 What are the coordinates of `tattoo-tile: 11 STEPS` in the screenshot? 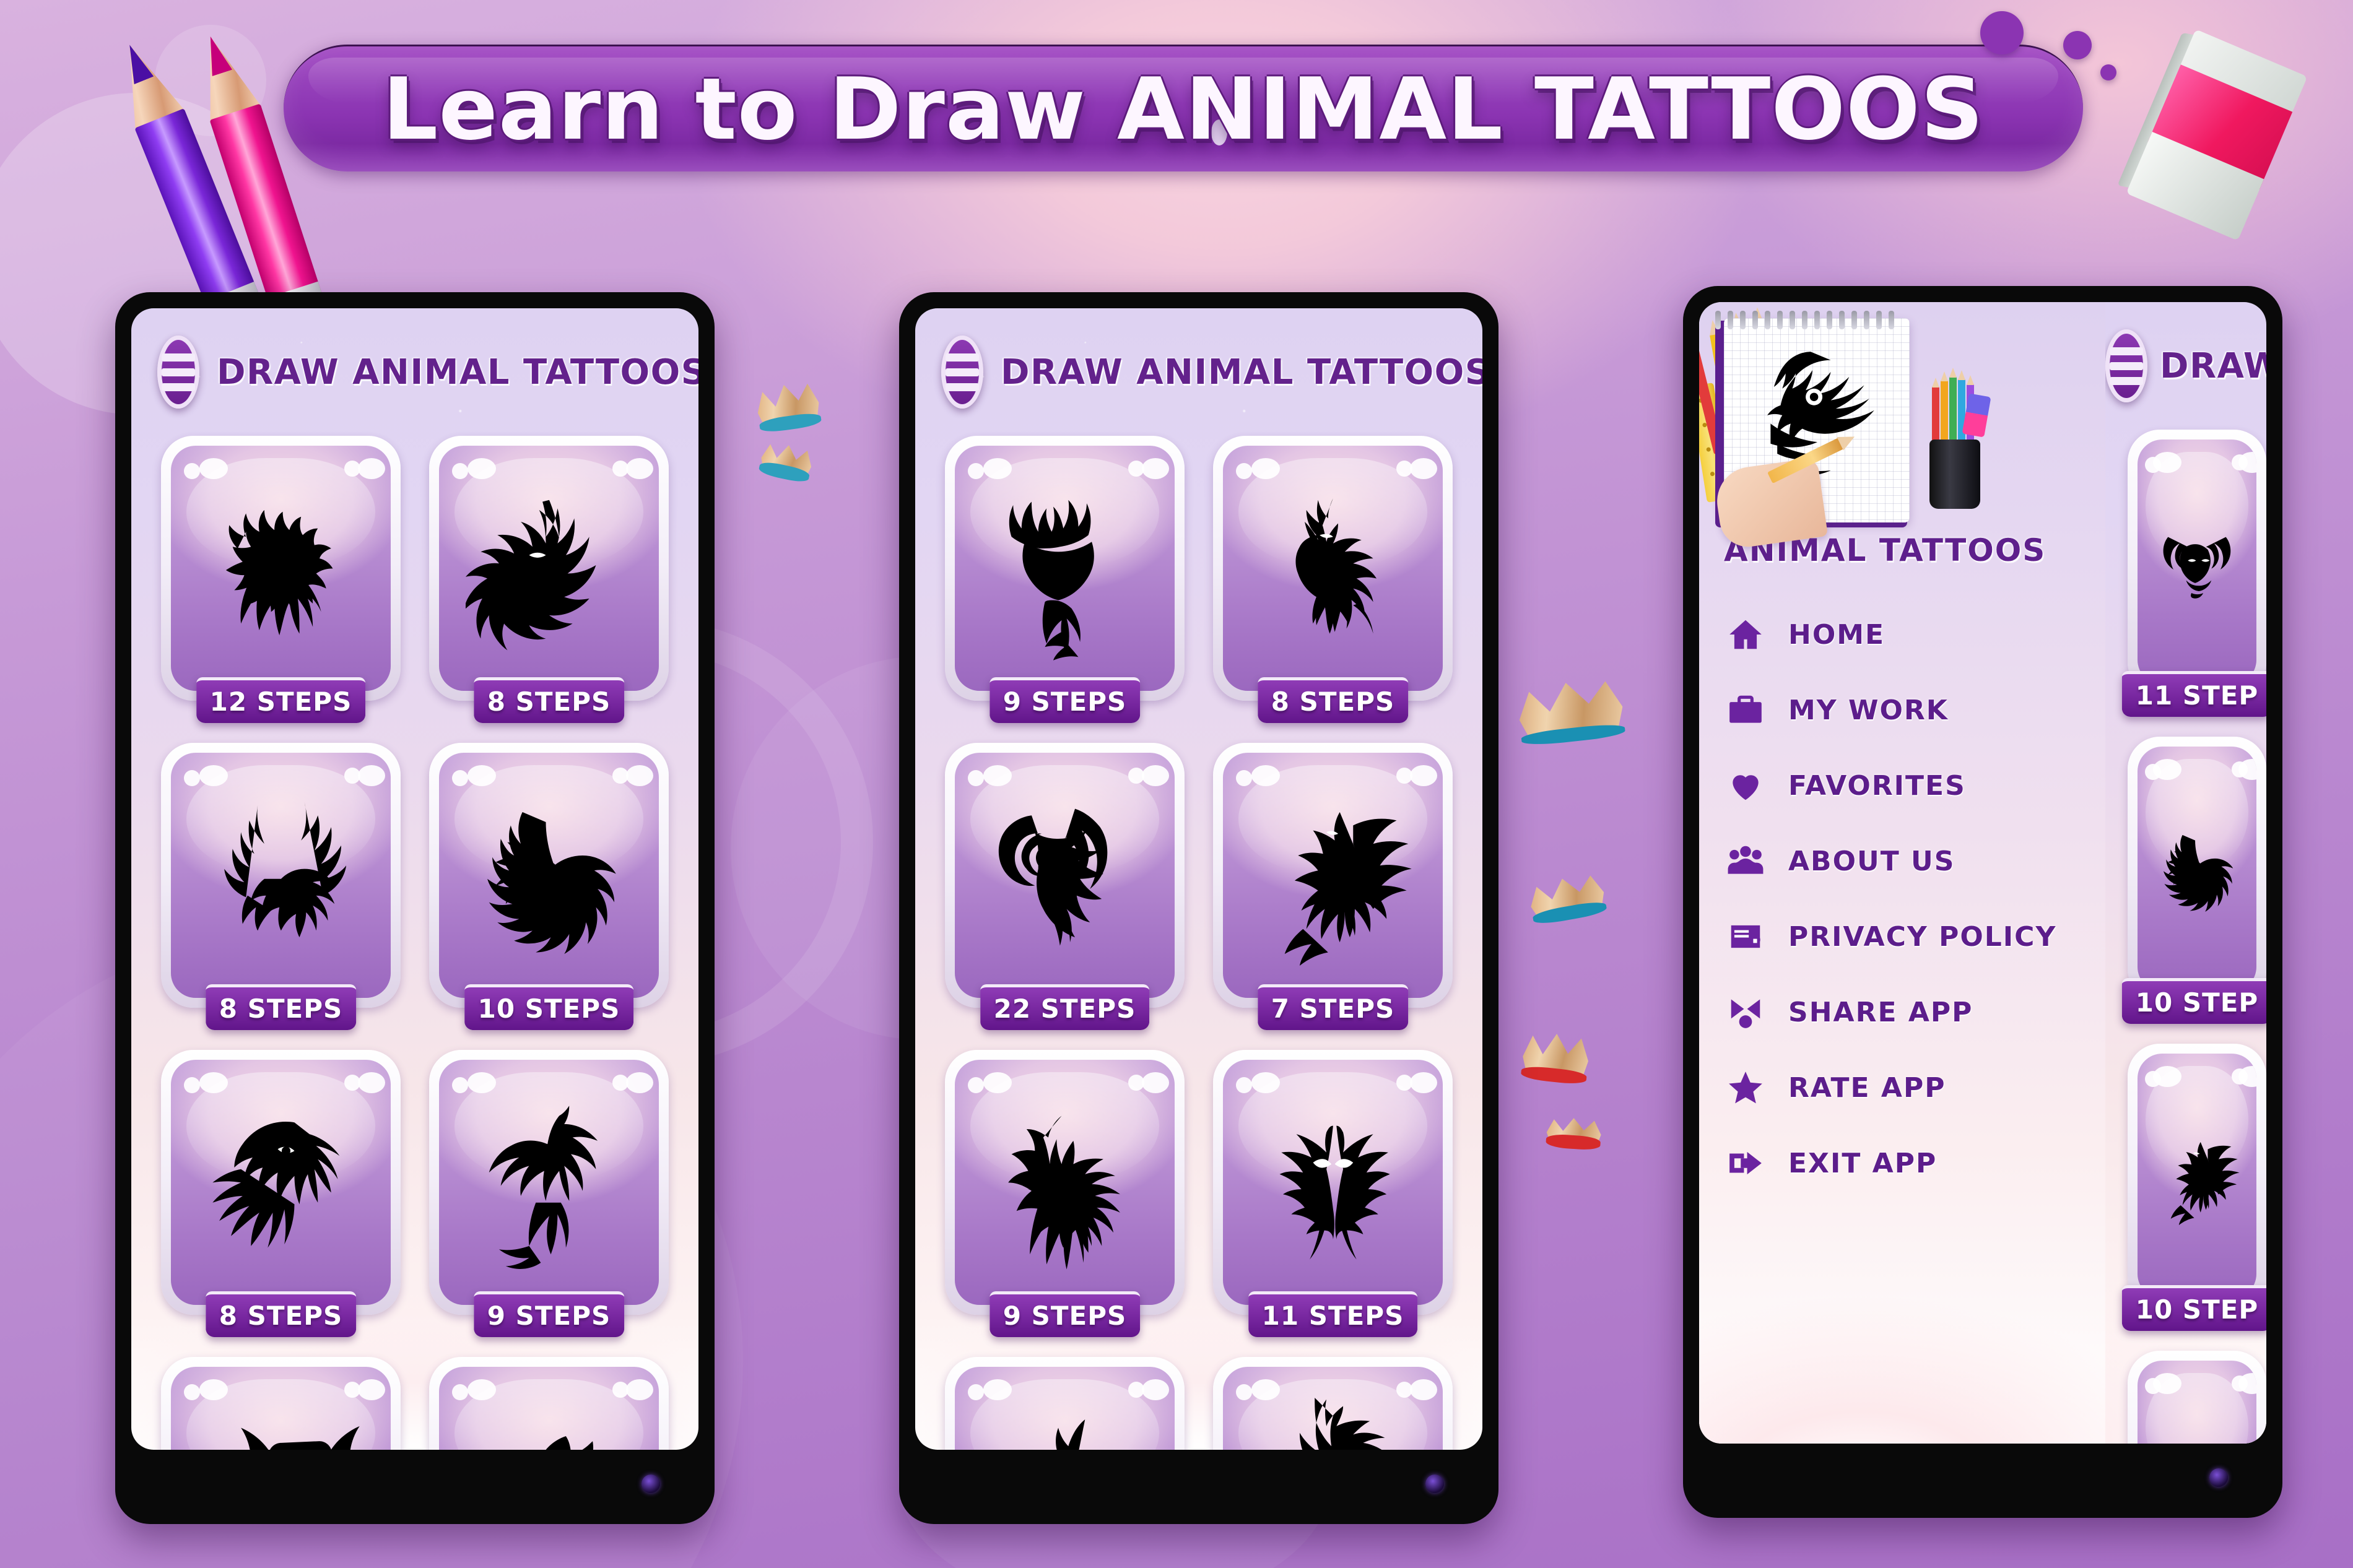 It's located at (1333, 1193).